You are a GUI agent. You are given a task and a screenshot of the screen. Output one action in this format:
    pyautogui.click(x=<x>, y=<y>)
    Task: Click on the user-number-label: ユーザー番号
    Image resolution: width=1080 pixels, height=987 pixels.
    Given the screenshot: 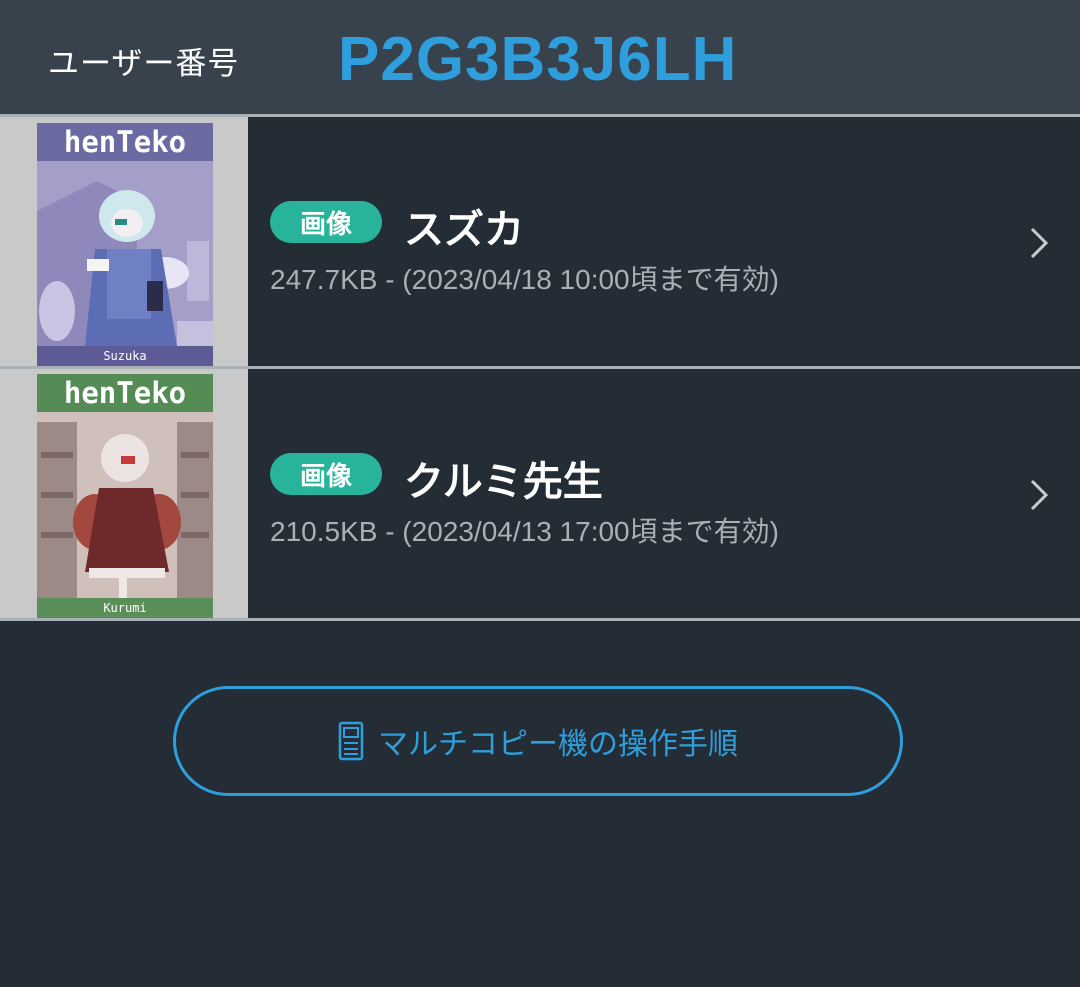 What is the action you would take?
    pyautogui.click(x=144, y=64)
    